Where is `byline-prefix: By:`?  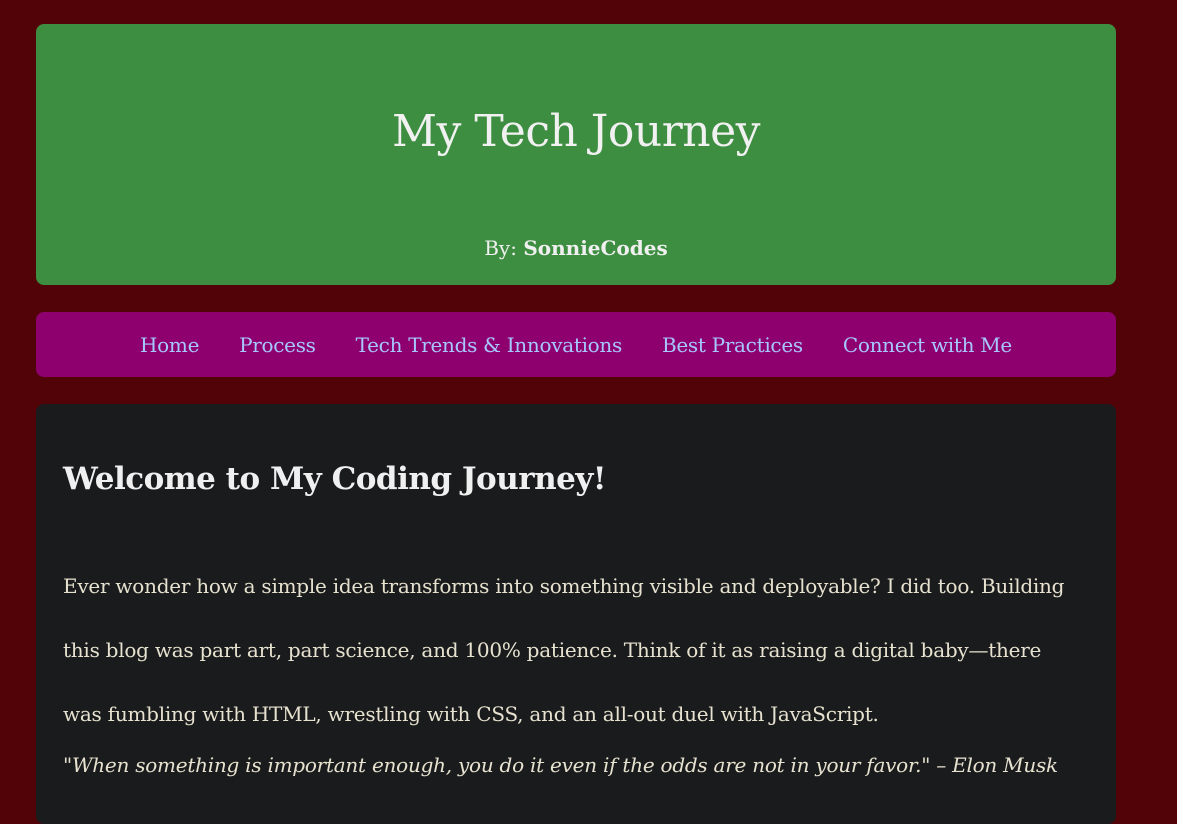
byline-prefix: By: is located at coordinates (504, 248).